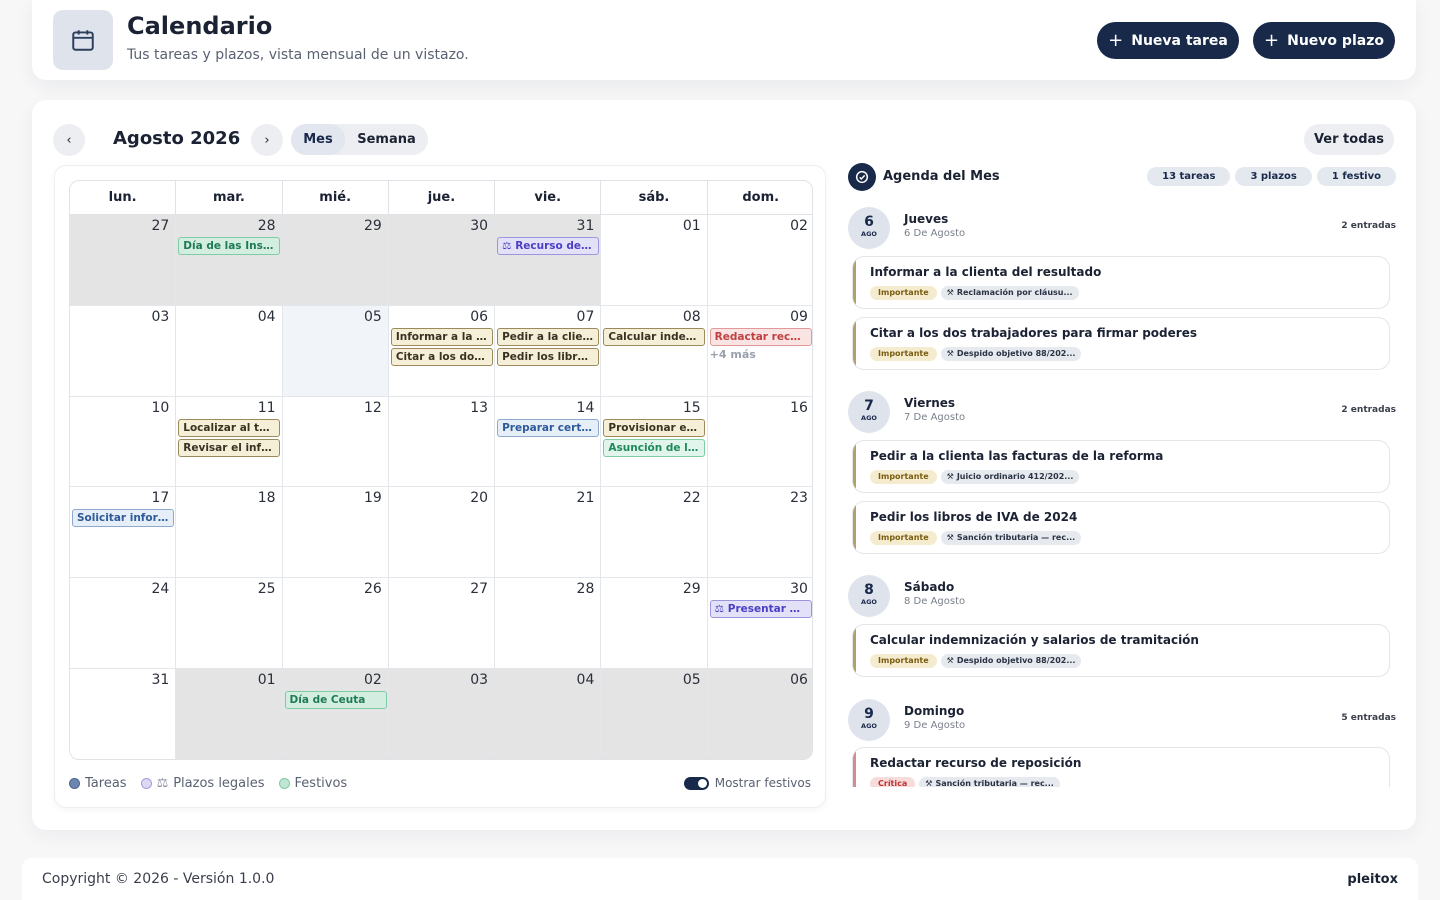  What do you see at coordinates (747, 783) in the screenshot?
I see `show-holidays-control: Mostrar festivos` at bounding box center [747, 783].